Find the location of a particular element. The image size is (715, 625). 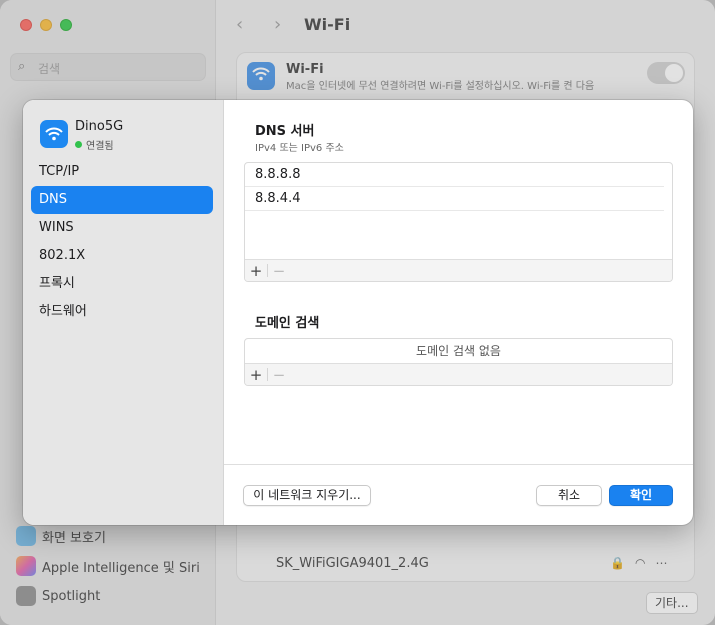

connection-status: 연결됨 is located at coordinates (94, 144).